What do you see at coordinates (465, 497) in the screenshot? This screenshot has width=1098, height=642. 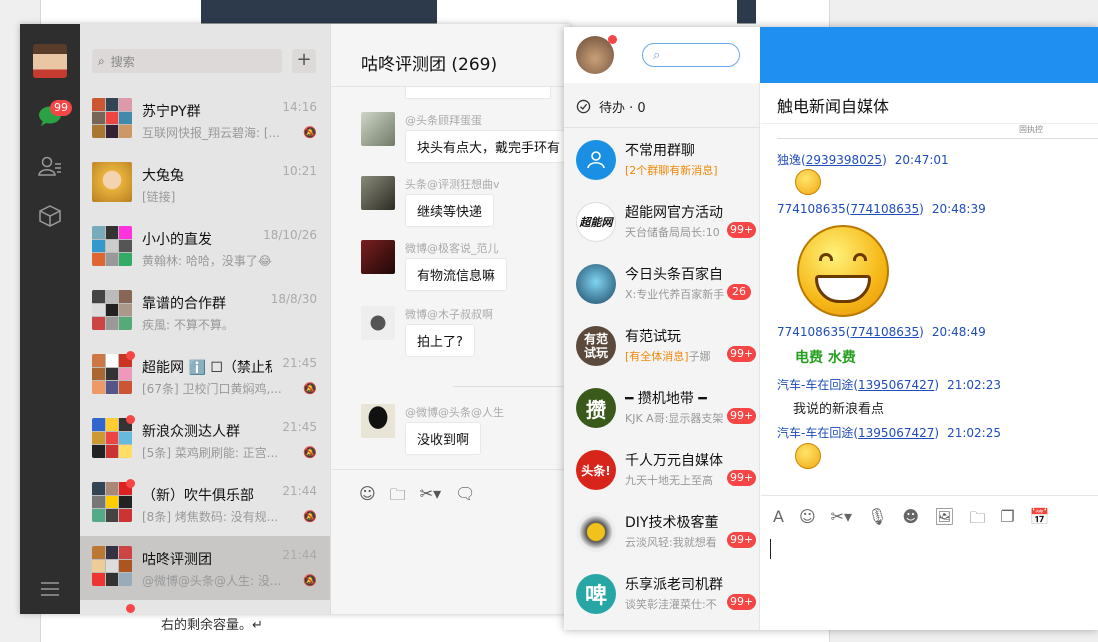 I see `chat-history-icon: 🗨` at bounding box center [465, 497].